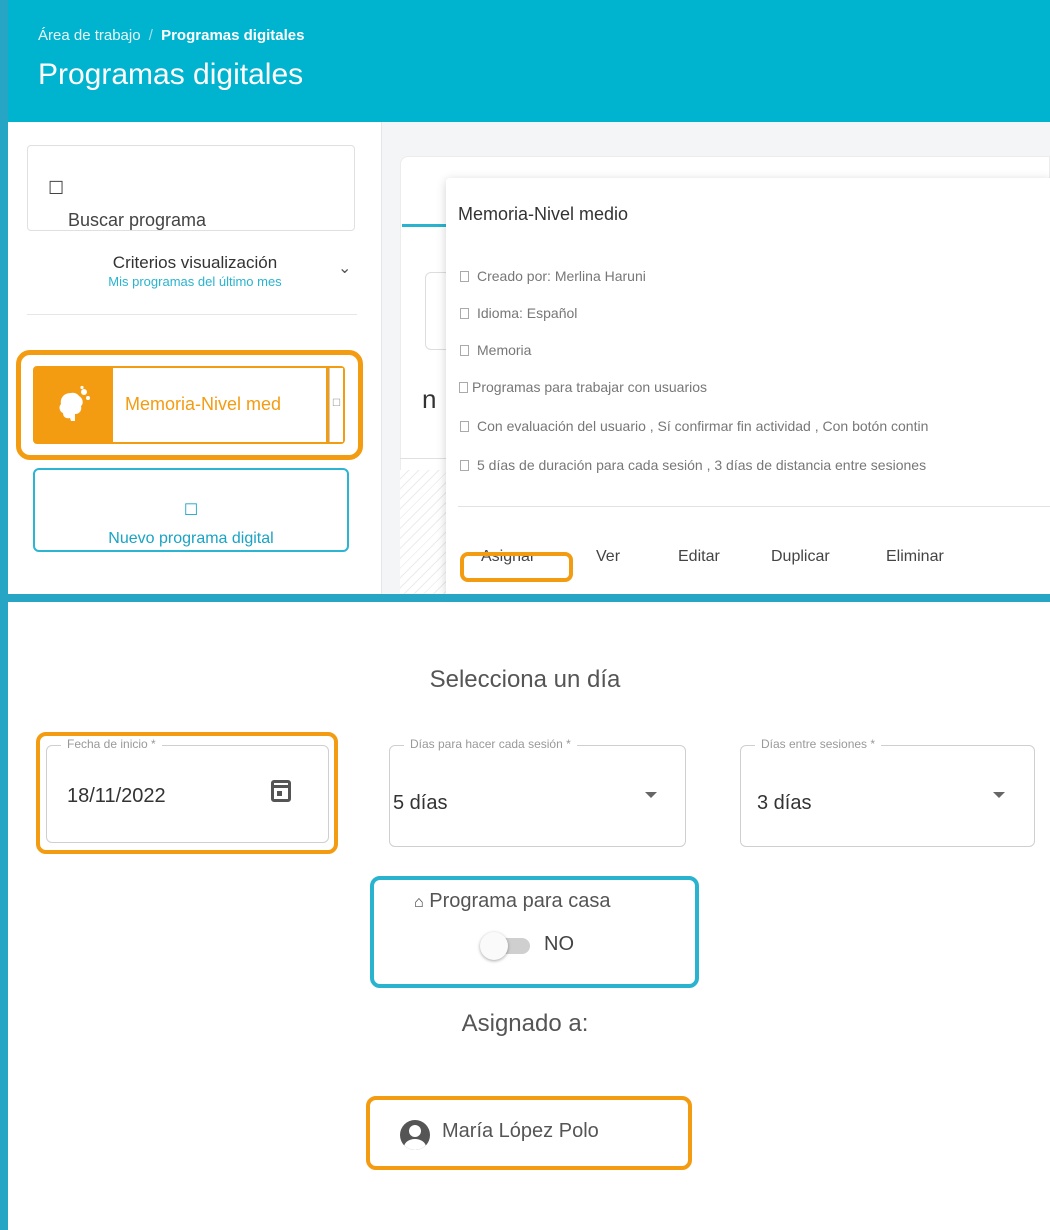 This screenshot has height=1230, width=1050. Describe the element at coordinates (464, 426) in the screenshot. I see `options-icon` at that location.